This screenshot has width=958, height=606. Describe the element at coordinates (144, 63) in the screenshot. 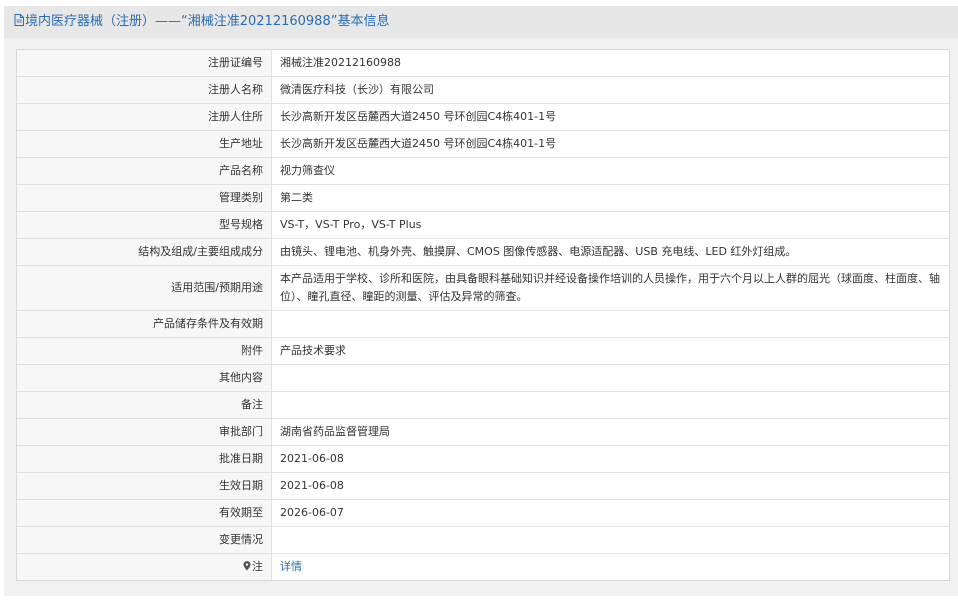

I see `row-label: 注册证编号` at that location.